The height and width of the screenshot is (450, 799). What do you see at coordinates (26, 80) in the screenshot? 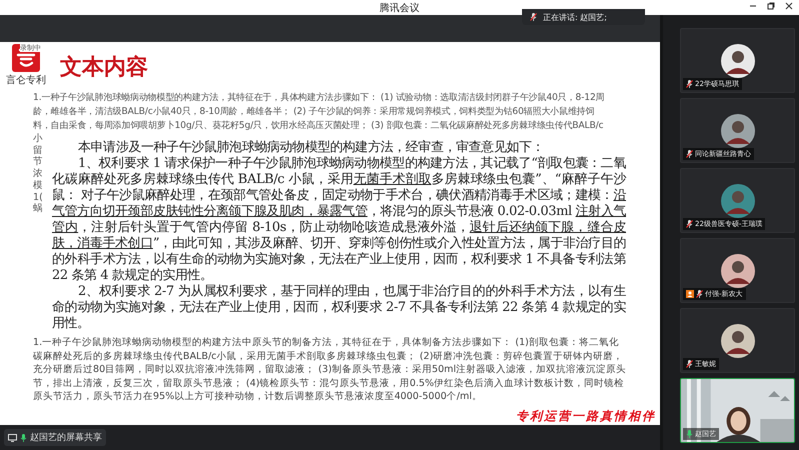
I see `brand-name: 言仑专利` at bounding box center [26, 80].